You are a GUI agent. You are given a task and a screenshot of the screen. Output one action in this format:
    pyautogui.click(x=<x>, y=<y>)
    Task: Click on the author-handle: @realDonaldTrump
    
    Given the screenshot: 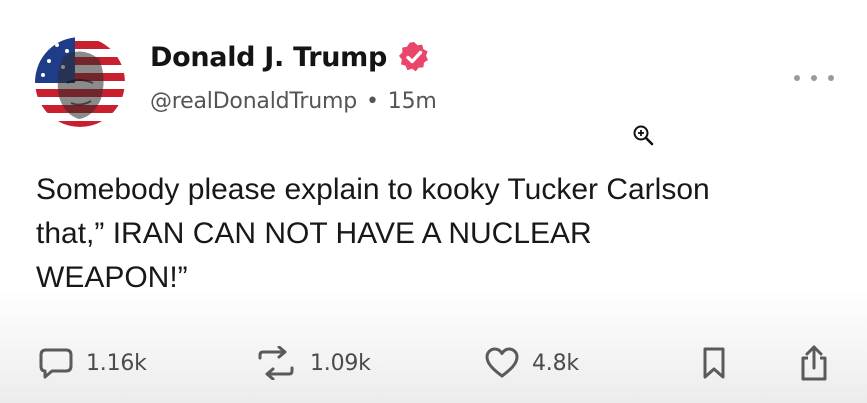 What is the action you would take?
    pyautogui.click(x=253, y=101)
    